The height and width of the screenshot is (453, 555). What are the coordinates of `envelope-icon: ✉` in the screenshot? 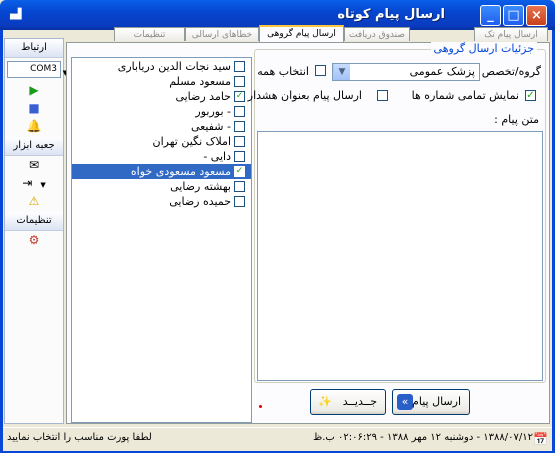 It's located at (34, 165).